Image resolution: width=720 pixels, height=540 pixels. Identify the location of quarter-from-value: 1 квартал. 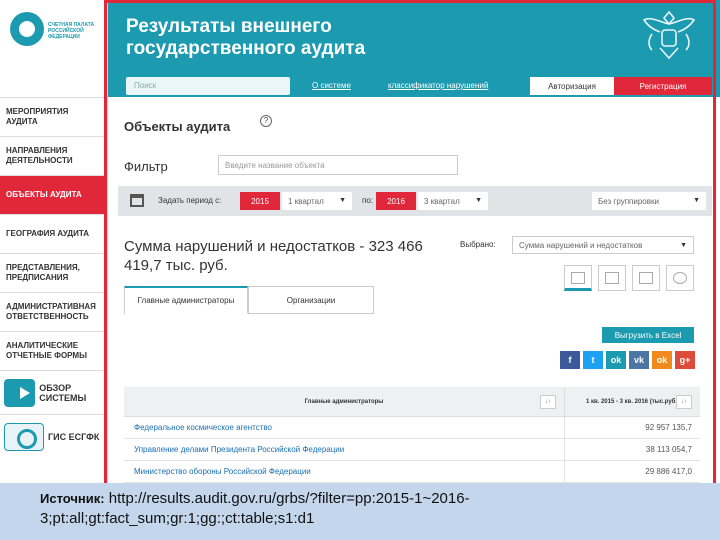
(306, 201).